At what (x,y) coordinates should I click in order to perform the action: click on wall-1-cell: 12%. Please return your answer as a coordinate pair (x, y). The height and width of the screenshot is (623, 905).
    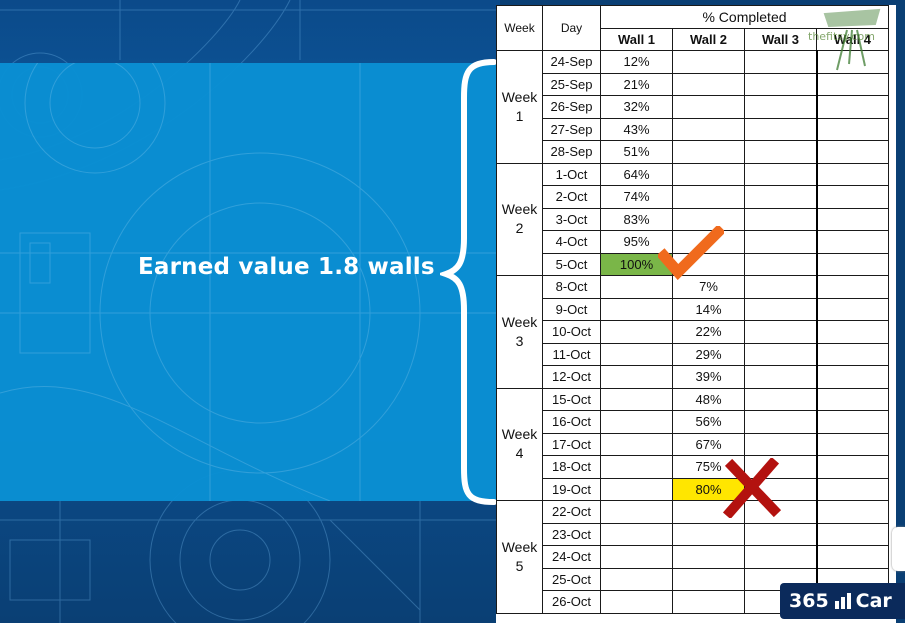
    Looking at the image, I should click on (636, 62).